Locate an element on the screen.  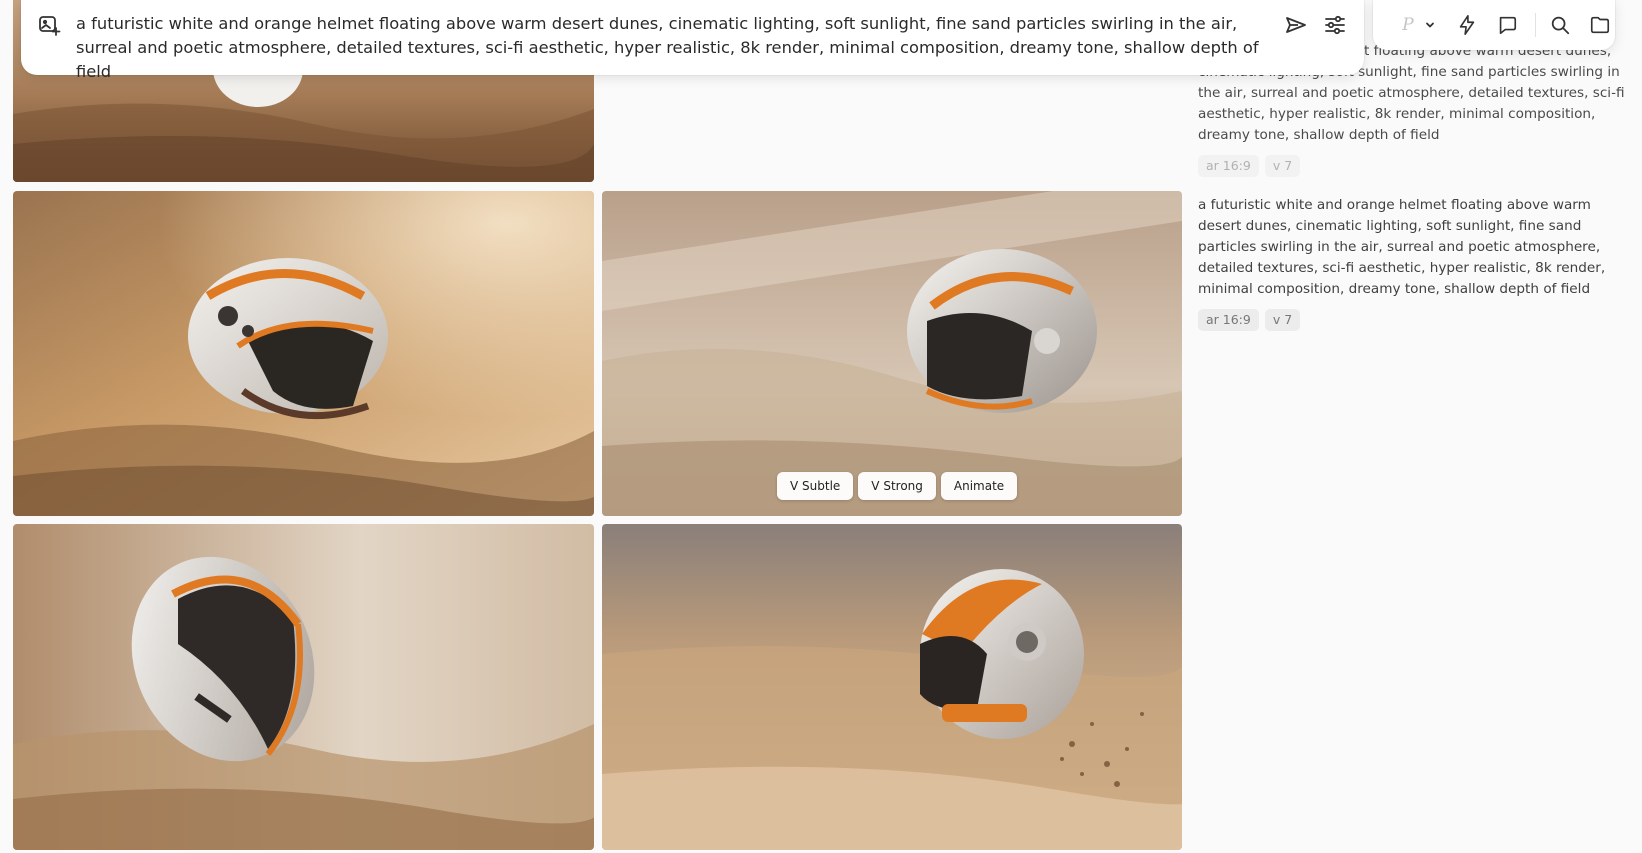
vary-strong-button: V Strong is located at coordinates (897, 486).